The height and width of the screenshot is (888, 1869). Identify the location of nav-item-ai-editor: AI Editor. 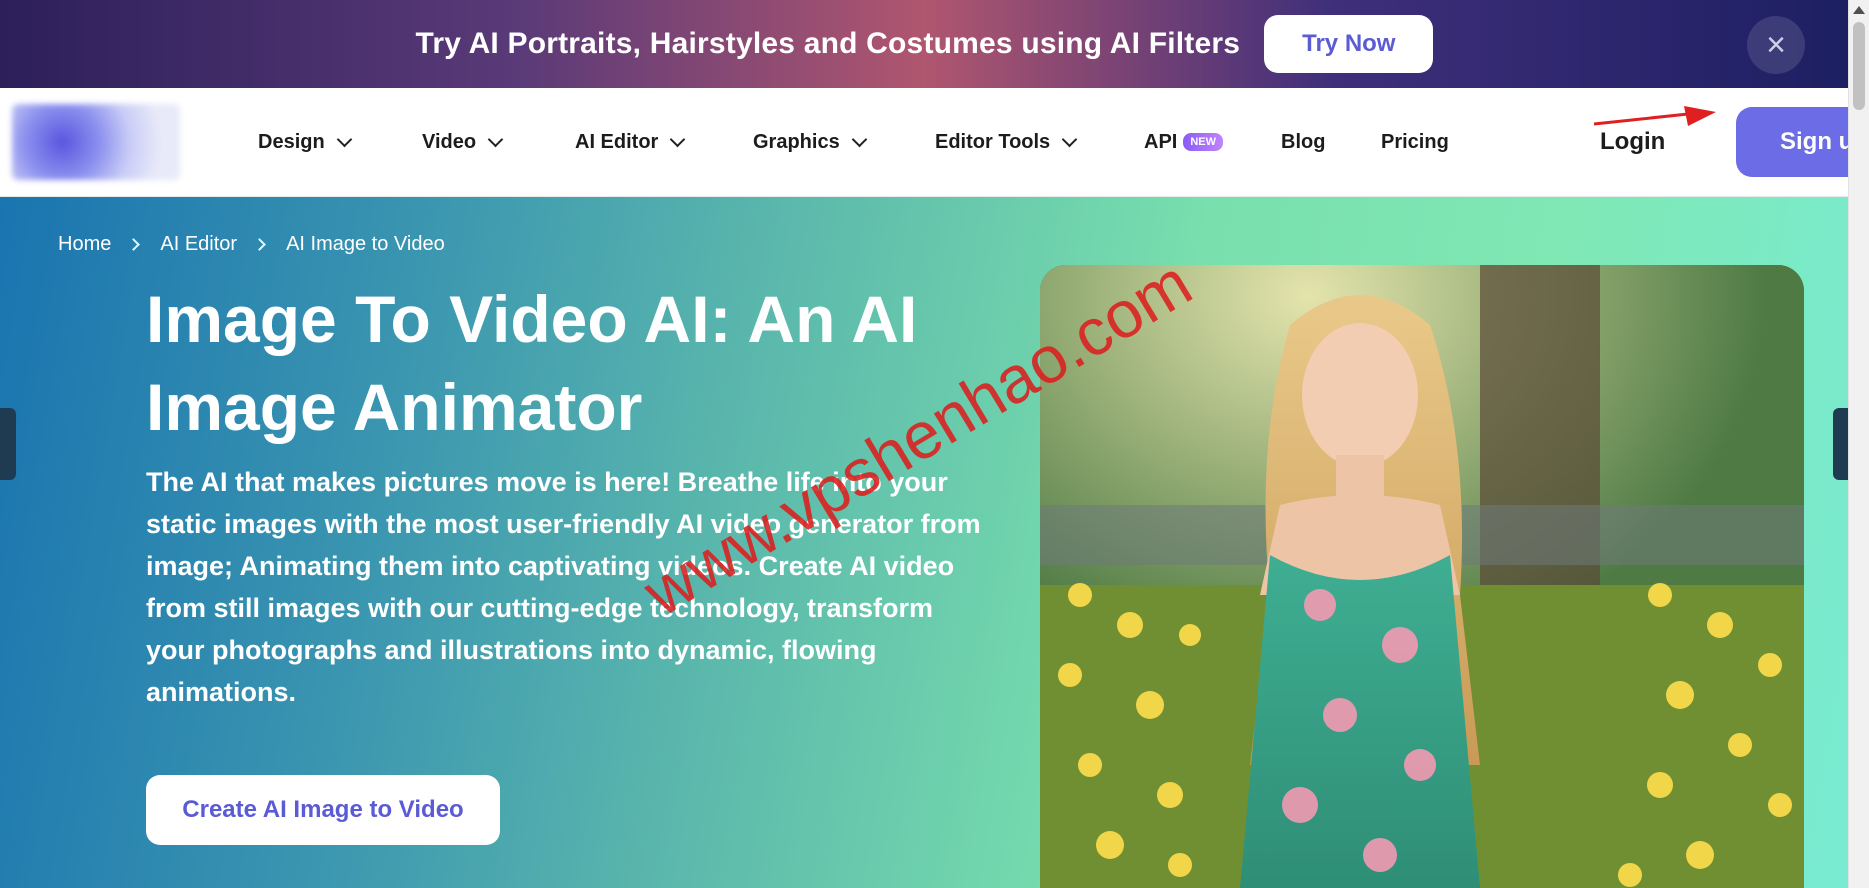
(630, 142).